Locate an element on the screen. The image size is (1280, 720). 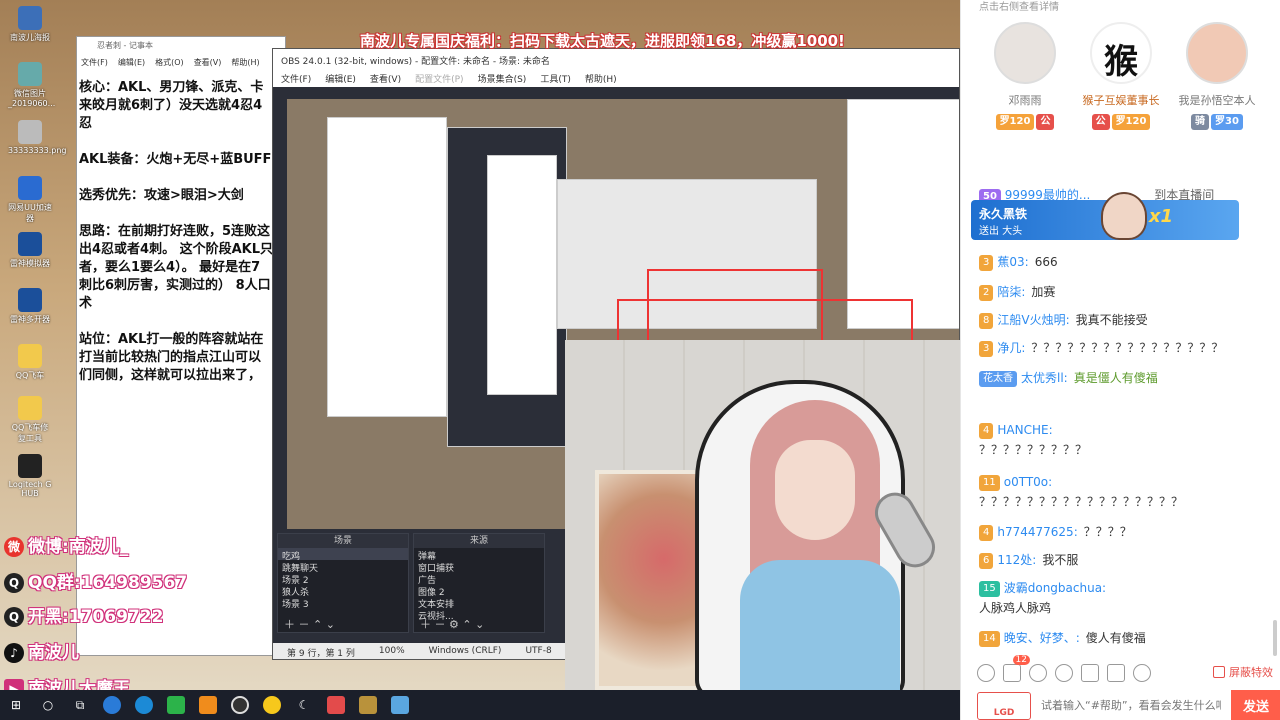
wechat-icon is located at coordinates (176, 705).